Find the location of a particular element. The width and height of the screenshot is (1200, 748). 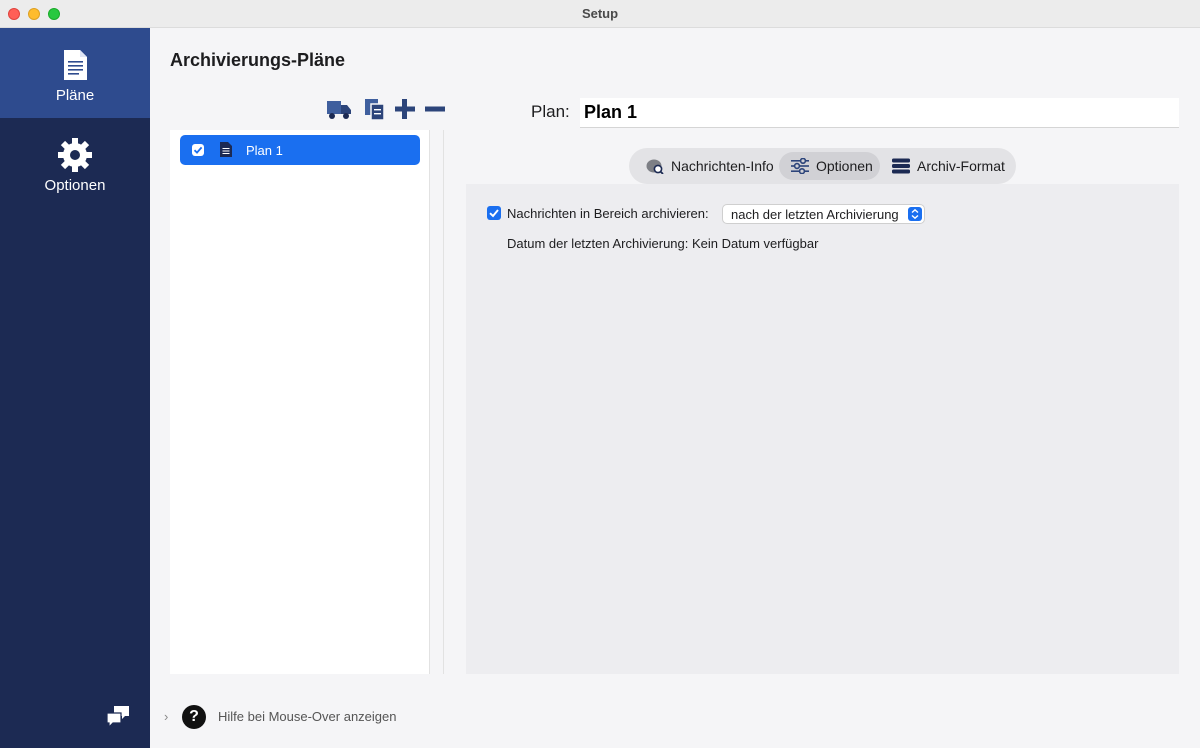

plus-icon is located at coordinates (405, 109).